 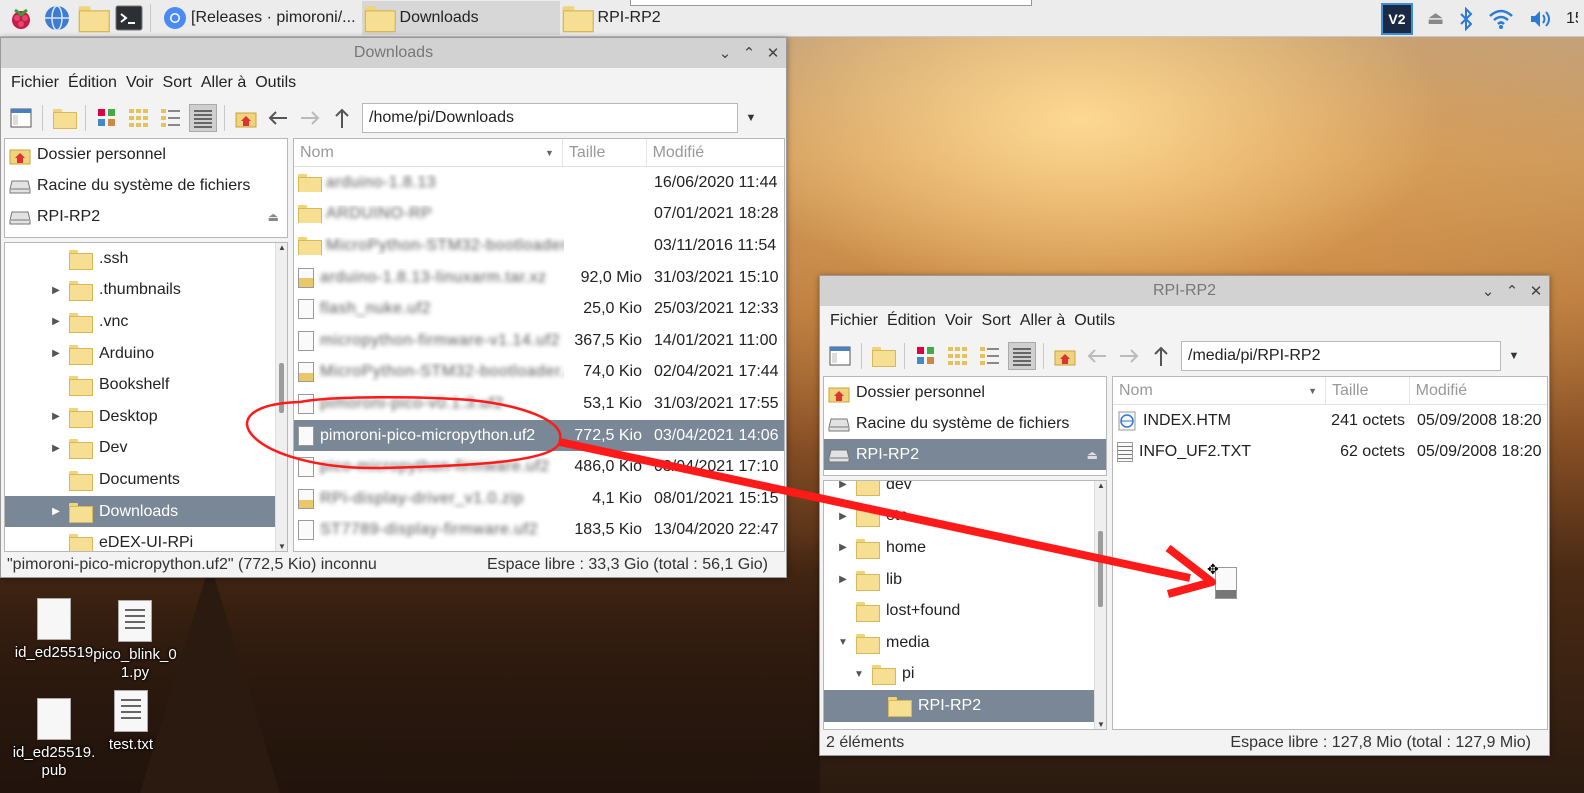 I want to click on tree-item: ▶ etc, so click(x=965, y=517).